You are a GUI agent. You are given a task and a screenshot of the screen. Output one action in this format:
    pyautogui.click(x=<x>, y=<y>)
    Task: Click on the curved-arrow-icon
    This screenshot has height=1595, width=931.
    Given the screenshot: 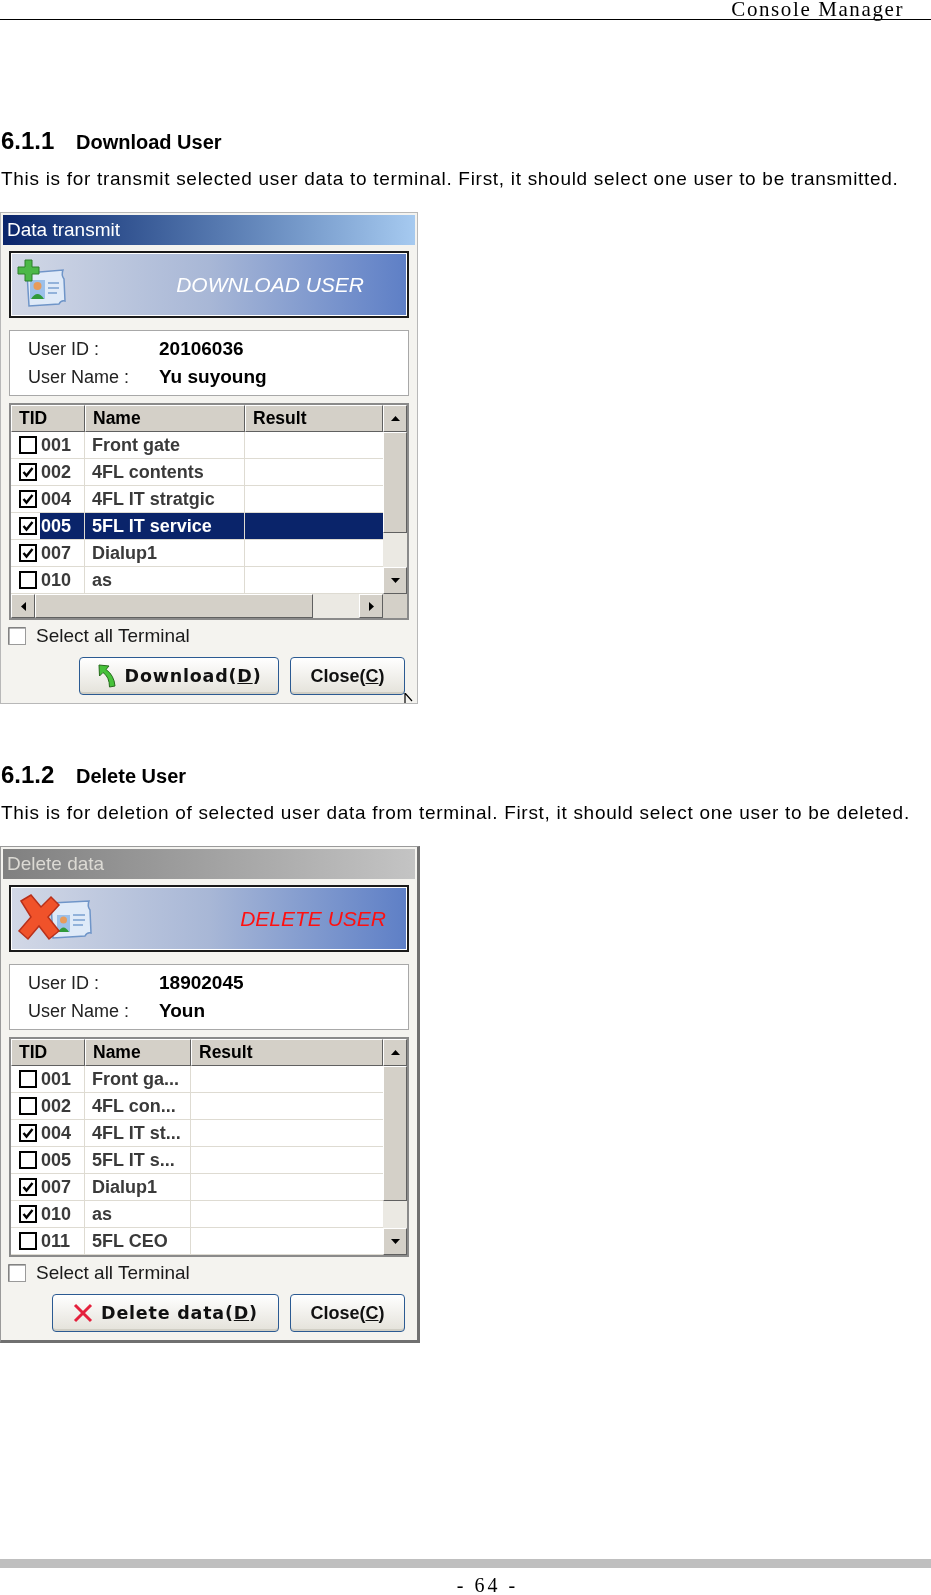 What is the action you would take?
    pyautogui.click(x=106, y=676)
    